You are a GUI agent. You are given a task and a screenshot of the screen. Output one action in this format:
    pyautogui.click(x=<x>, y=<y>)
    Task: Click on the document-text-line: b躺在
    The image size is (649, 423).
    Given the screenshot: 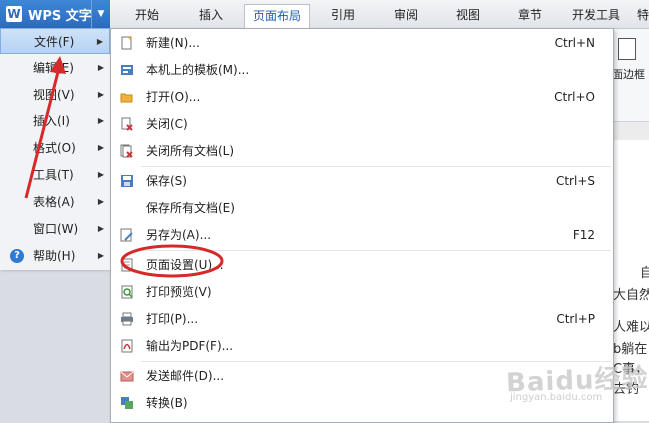 What is the action you would take?
    pyautogui.click(x=630, y=349)
    